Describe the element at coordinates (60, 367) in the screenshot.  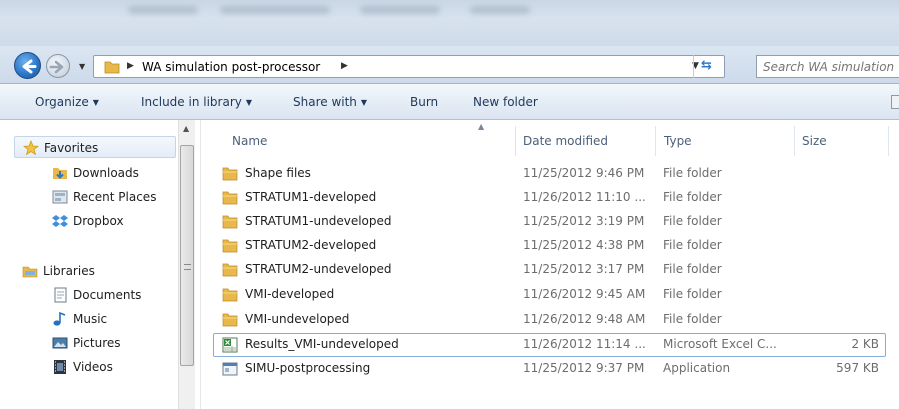
I see `videos-icon` at that location.